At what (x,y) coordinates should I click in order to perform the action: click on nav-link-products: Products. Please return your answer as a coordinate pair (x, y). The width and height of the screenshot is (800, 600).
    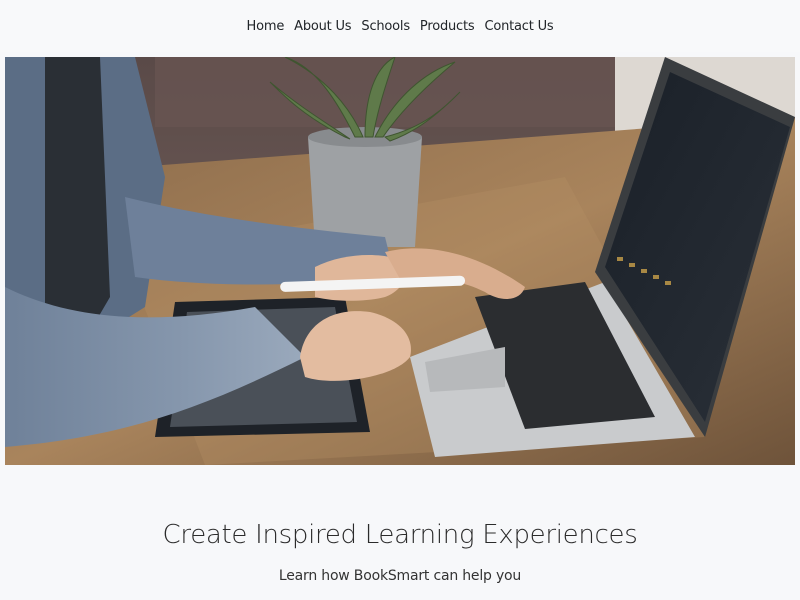
    Looking at the image, I should click on (447, 26).